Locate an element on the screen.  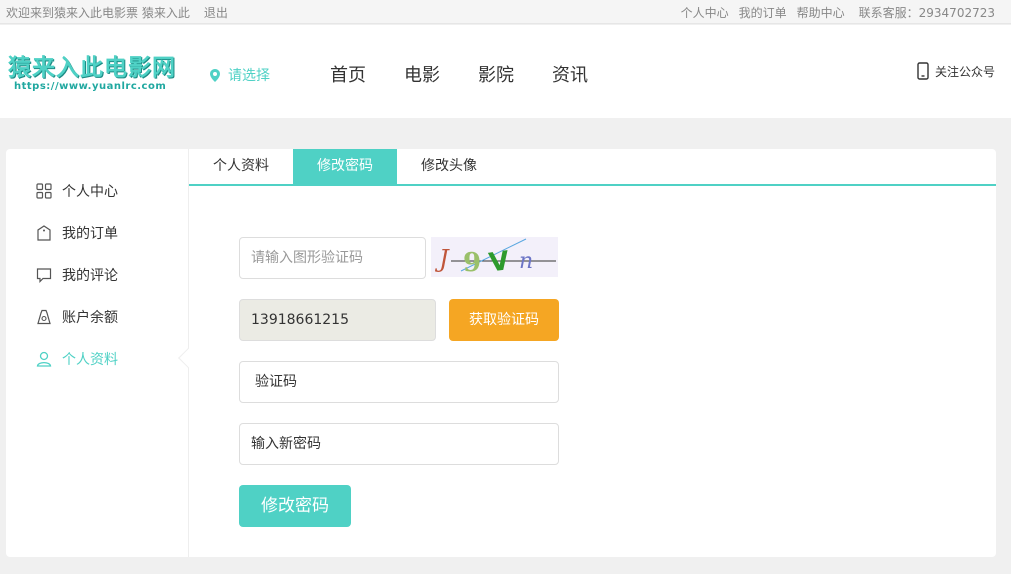
sidebar: 个人中心 我的订单 我的评论 账户余额 个人资料 is located at coordinates (97, 353).